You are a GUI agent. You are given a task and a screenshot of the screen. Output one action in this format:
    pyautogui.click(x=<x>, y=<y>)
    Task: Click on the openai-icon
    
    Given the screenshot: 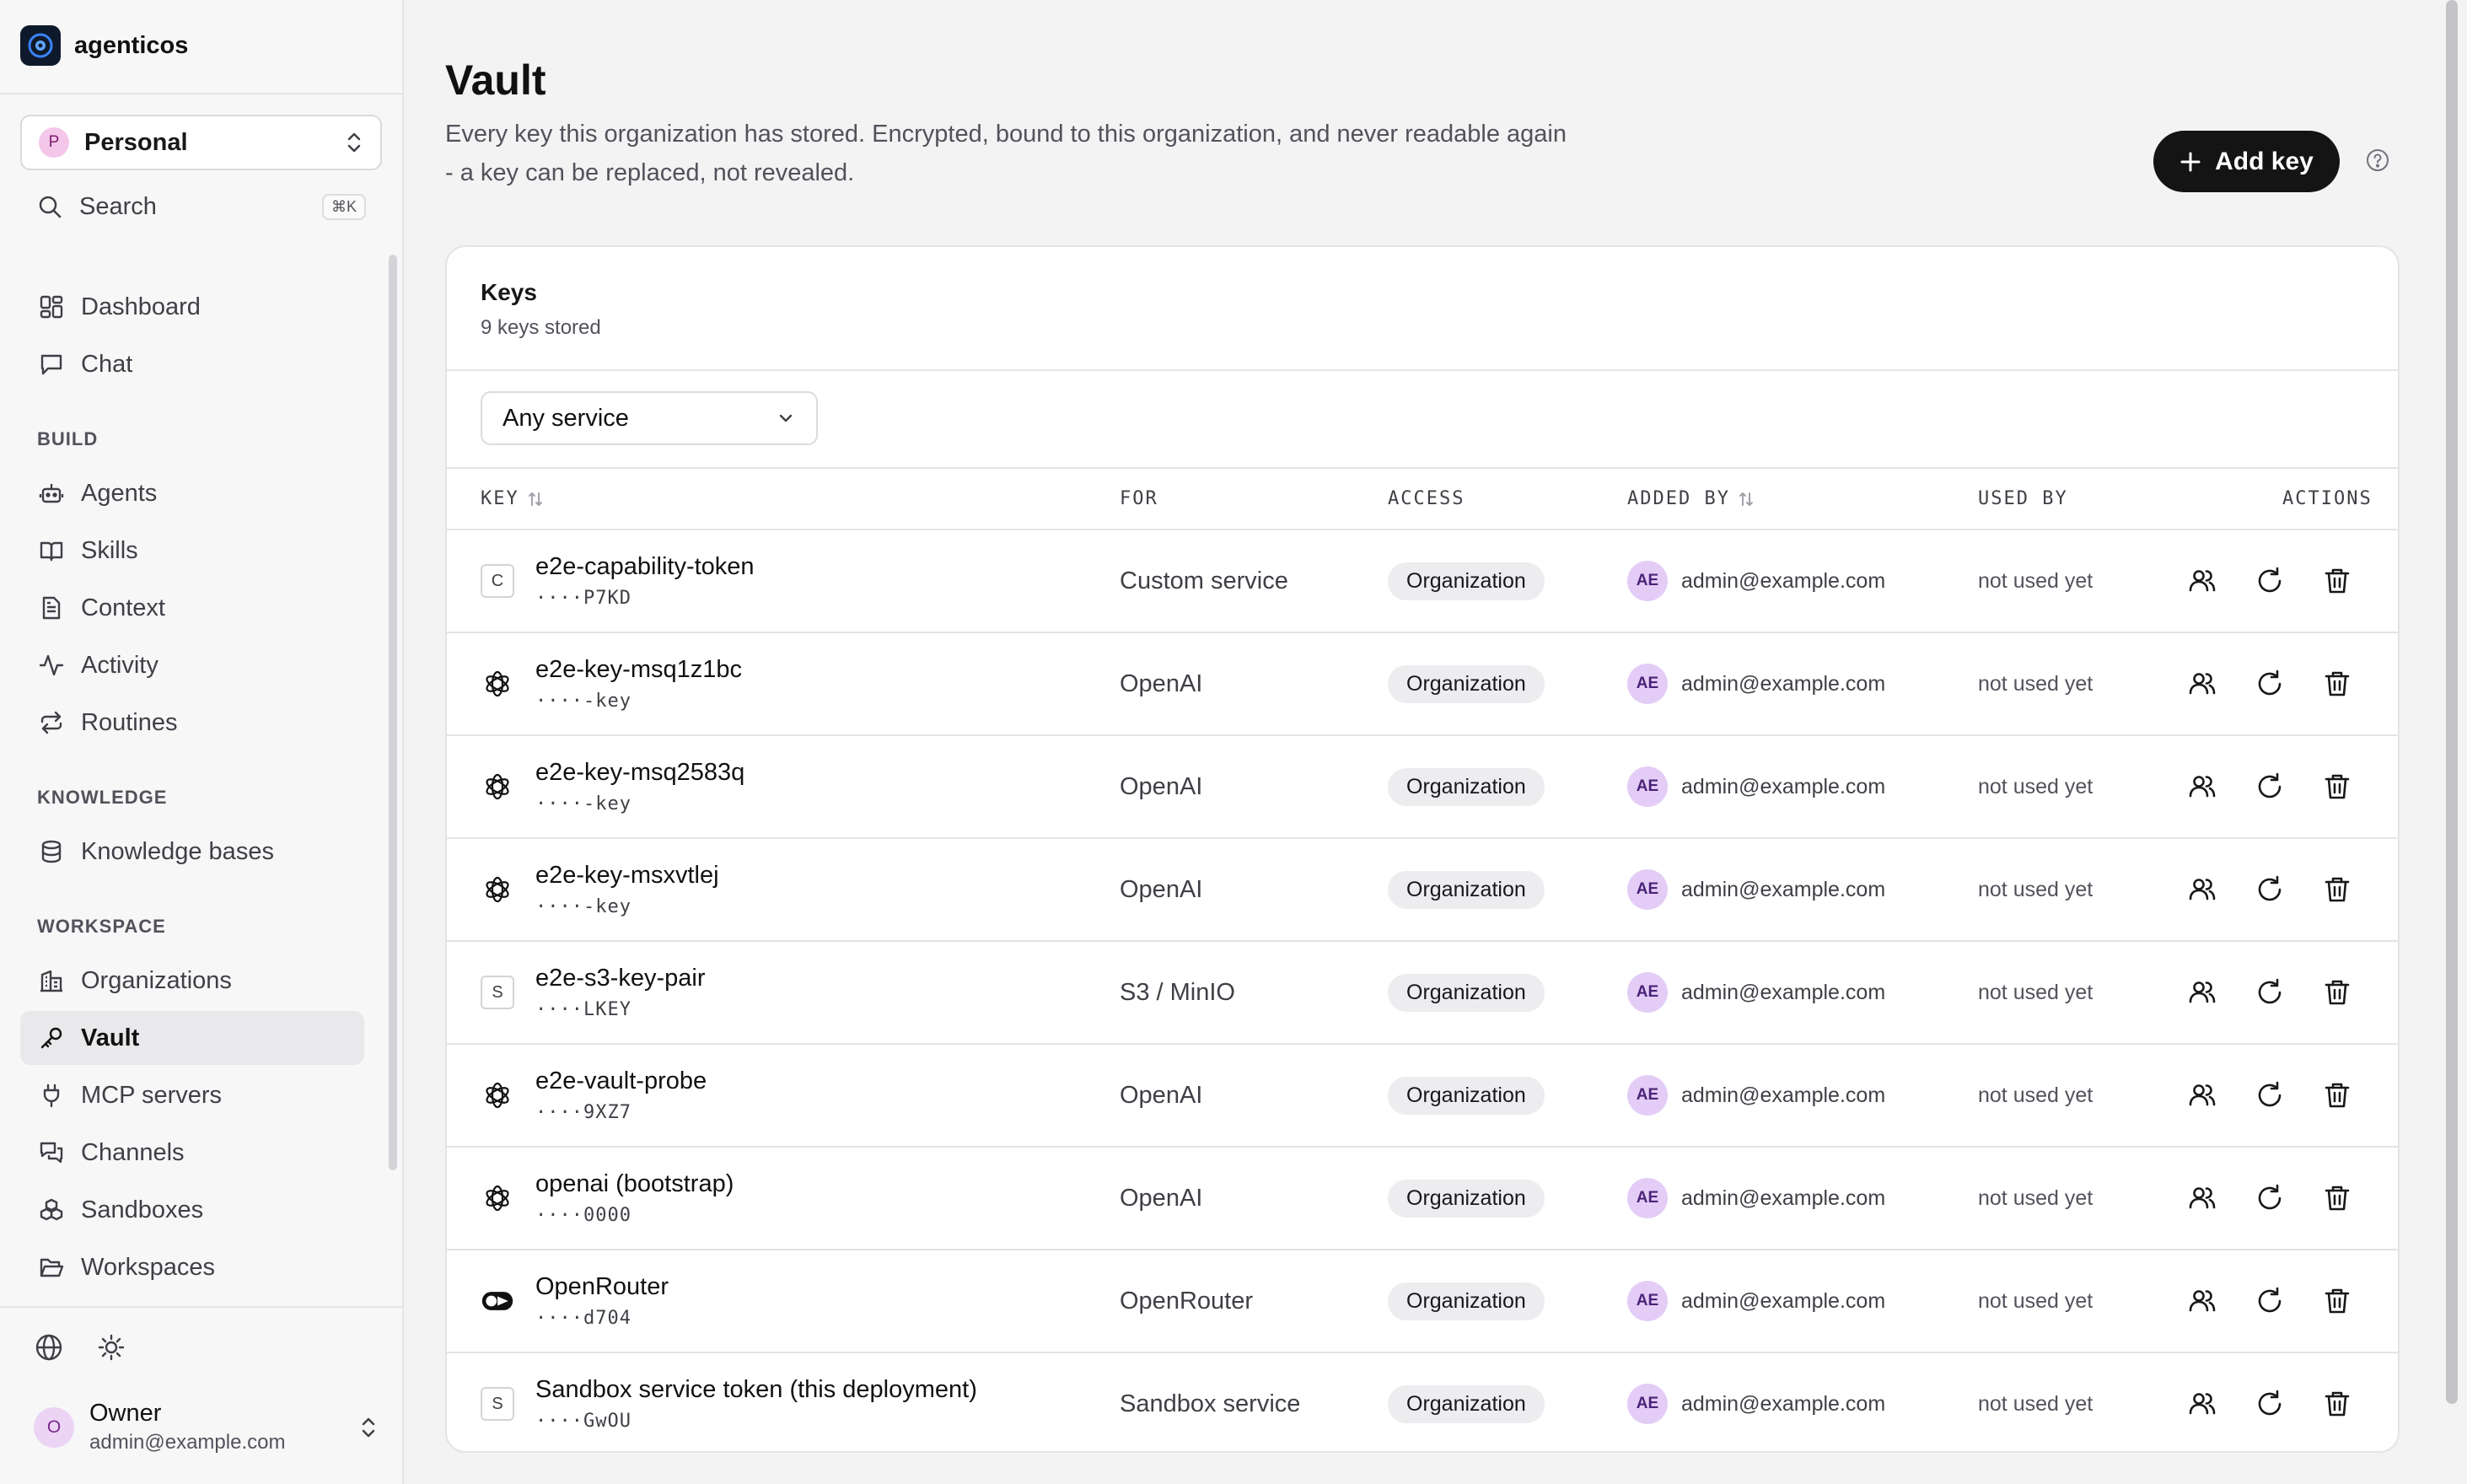 What is the action you would take?
    pyautogui.click(x=497, y=1198)
    